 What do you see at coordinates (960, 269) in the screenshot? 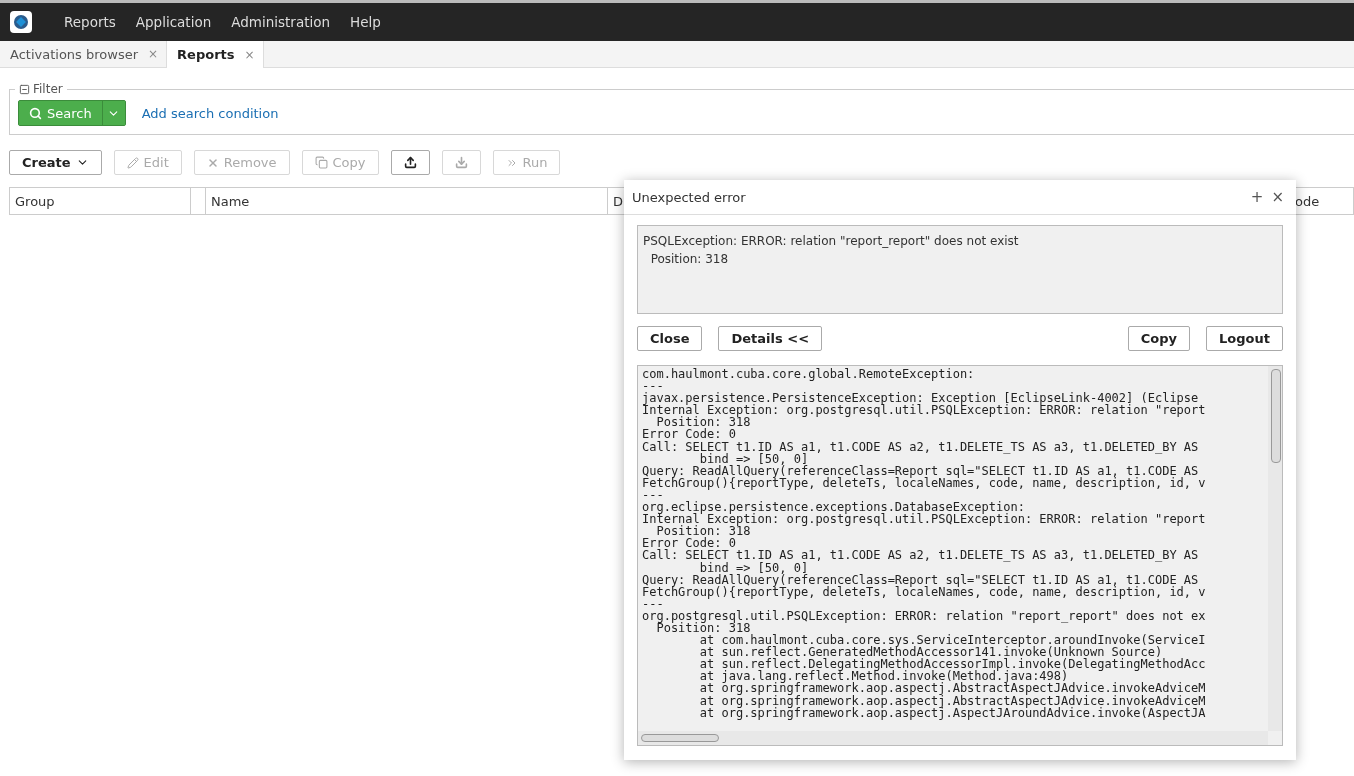
I see `error-message: PSQLException: ERROR: relation "report_report" does not exist Position: 318` at bounding box center [960, 269].